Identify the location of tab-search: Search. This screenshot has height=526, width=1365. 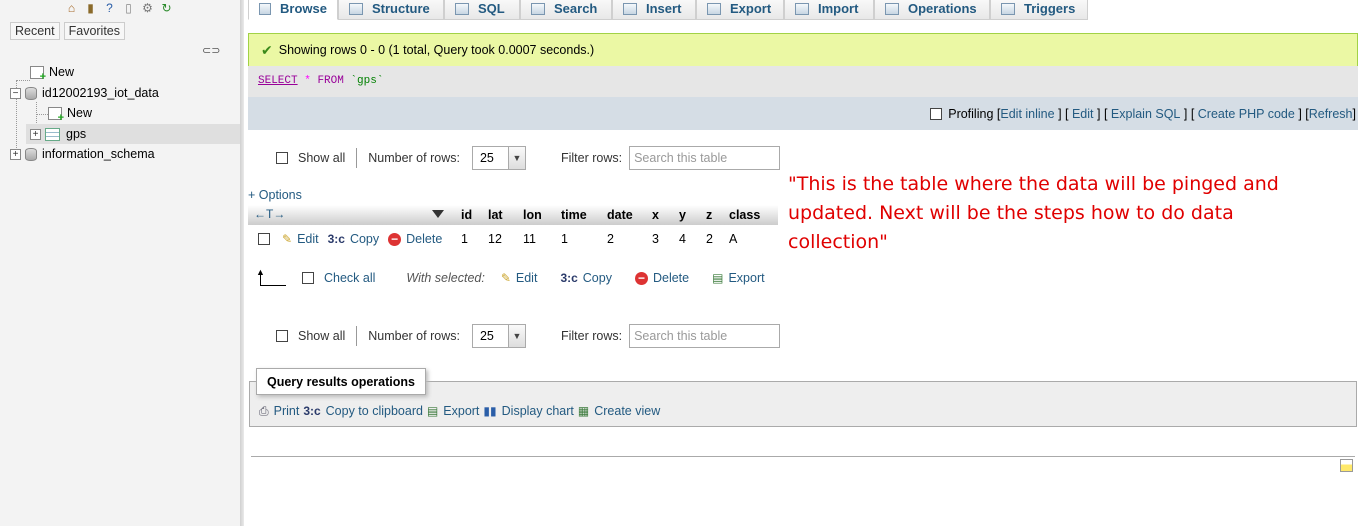
(566, 10).